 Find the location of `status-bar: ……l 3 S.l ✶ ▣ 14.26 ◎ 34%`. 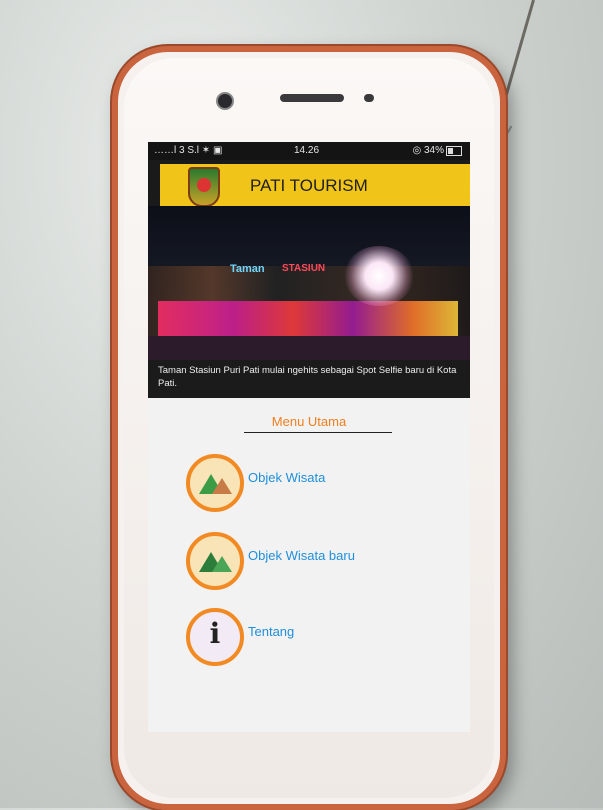

status-bar: ……l 3 S.l ✶ ▣ 14.26 ◎ 34% is located at coordinates (309, 151).